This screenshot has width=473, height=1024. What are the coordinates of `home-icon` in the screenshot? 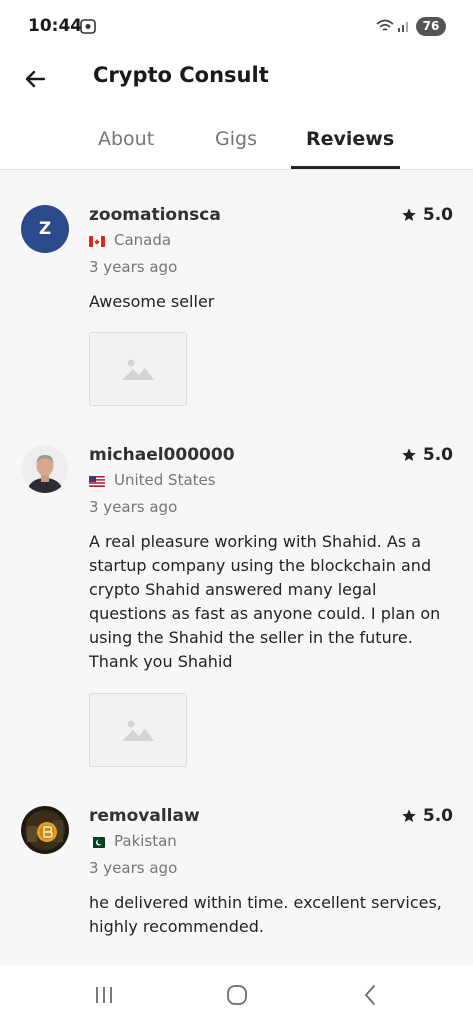 It's located at (237, 995).